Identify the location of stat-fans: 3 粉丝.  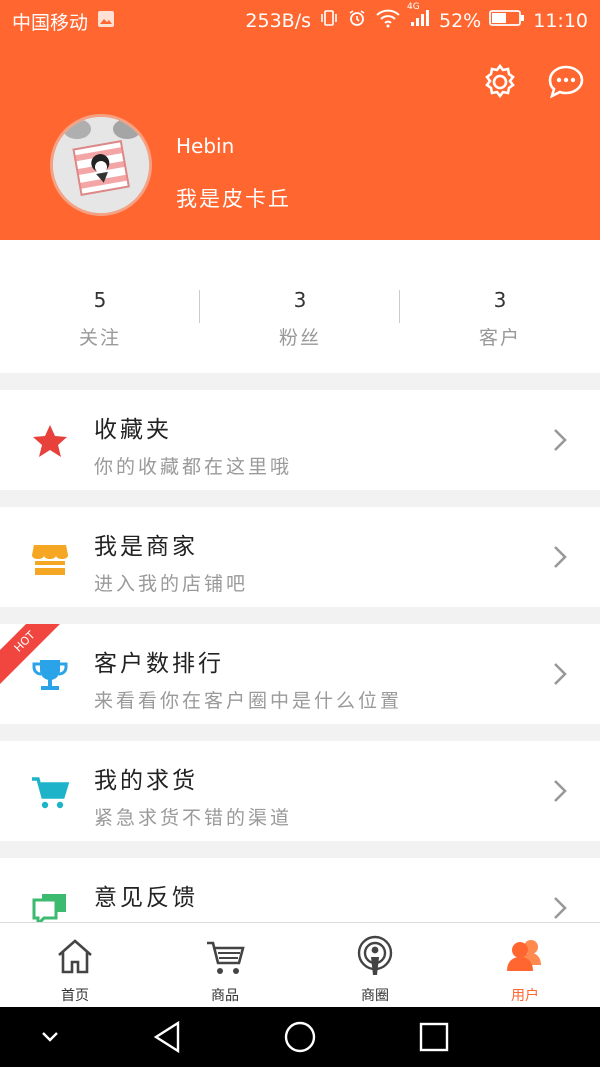
(300, 306).